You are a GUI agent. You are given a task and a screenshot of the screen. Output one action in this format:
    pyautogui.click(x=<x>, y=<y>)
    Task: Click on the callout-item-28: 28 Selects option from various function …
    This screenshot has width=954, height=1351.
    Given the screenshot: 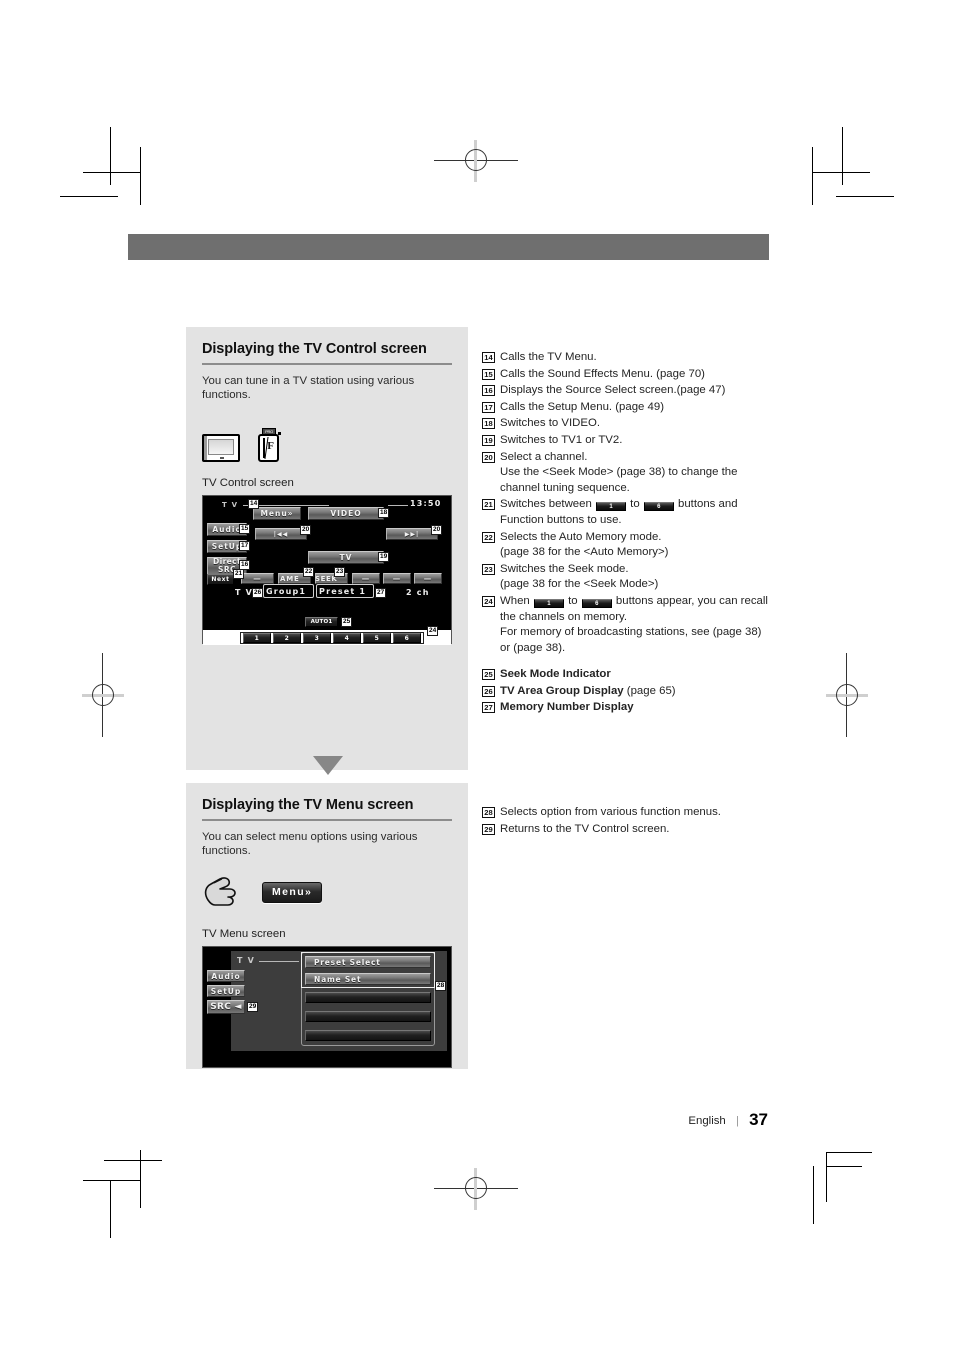 What is the action you would take?
    pyautogui.click(x=627, y=813)
    